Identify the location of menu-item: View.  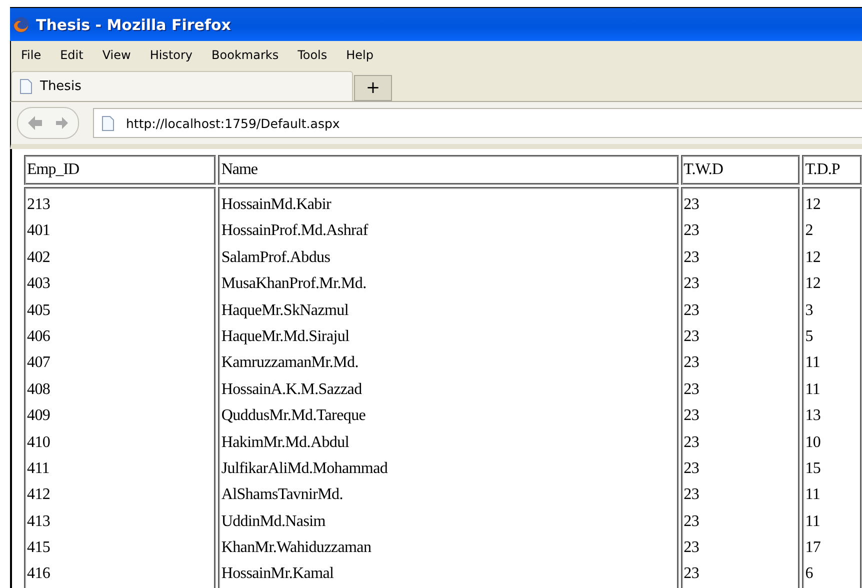
(116, 55).